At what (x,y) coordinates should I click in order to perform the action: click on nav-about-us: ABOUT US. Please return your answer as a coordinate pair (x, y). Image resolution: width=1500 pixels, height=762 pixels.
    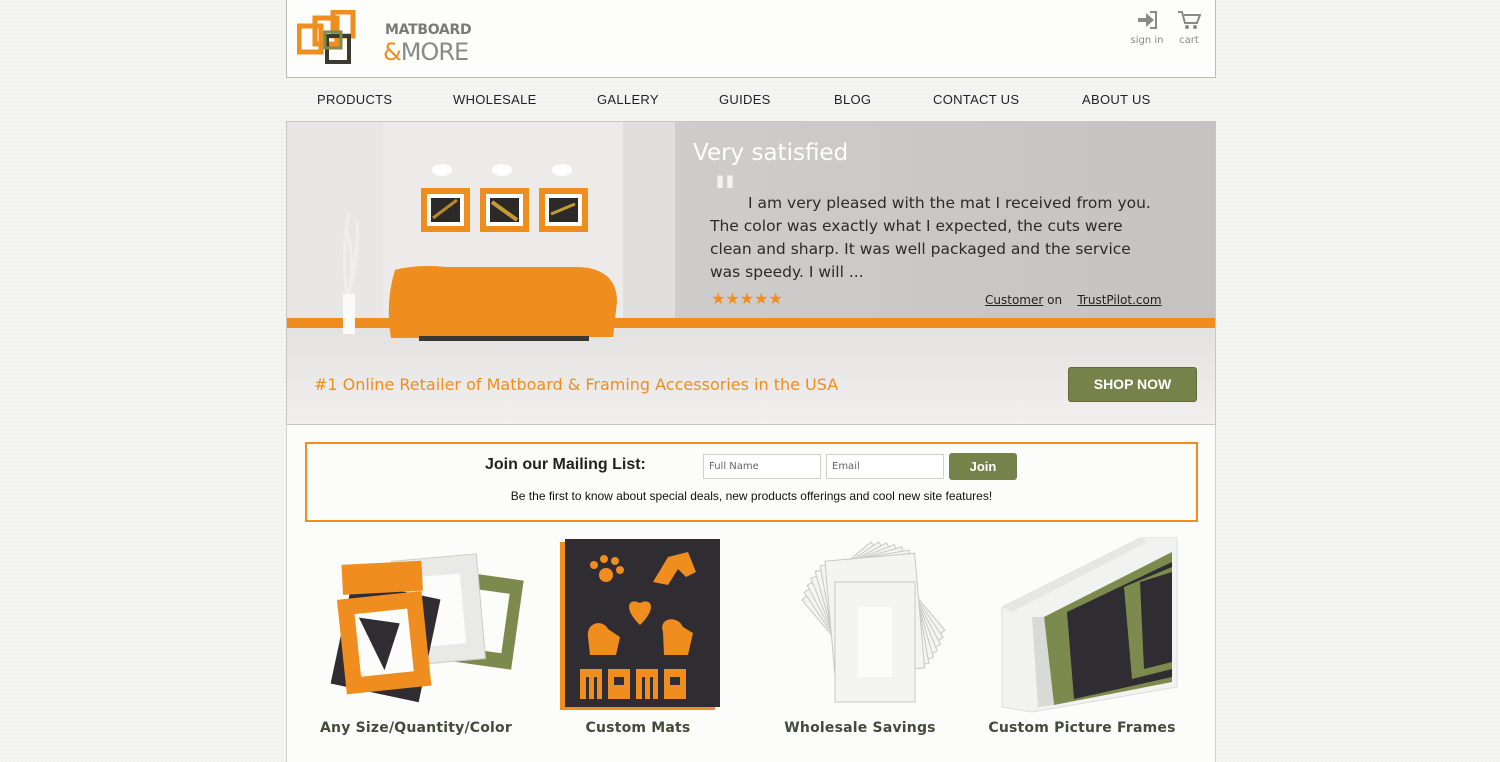
    Looking at the image, I should click on (1116, 99).